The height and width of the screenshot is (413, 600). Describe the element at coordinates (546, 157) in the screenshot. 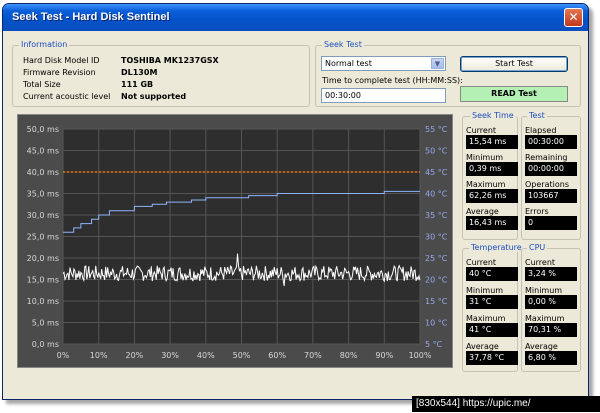

I see `test-remaining-label: Remaining` at that location.